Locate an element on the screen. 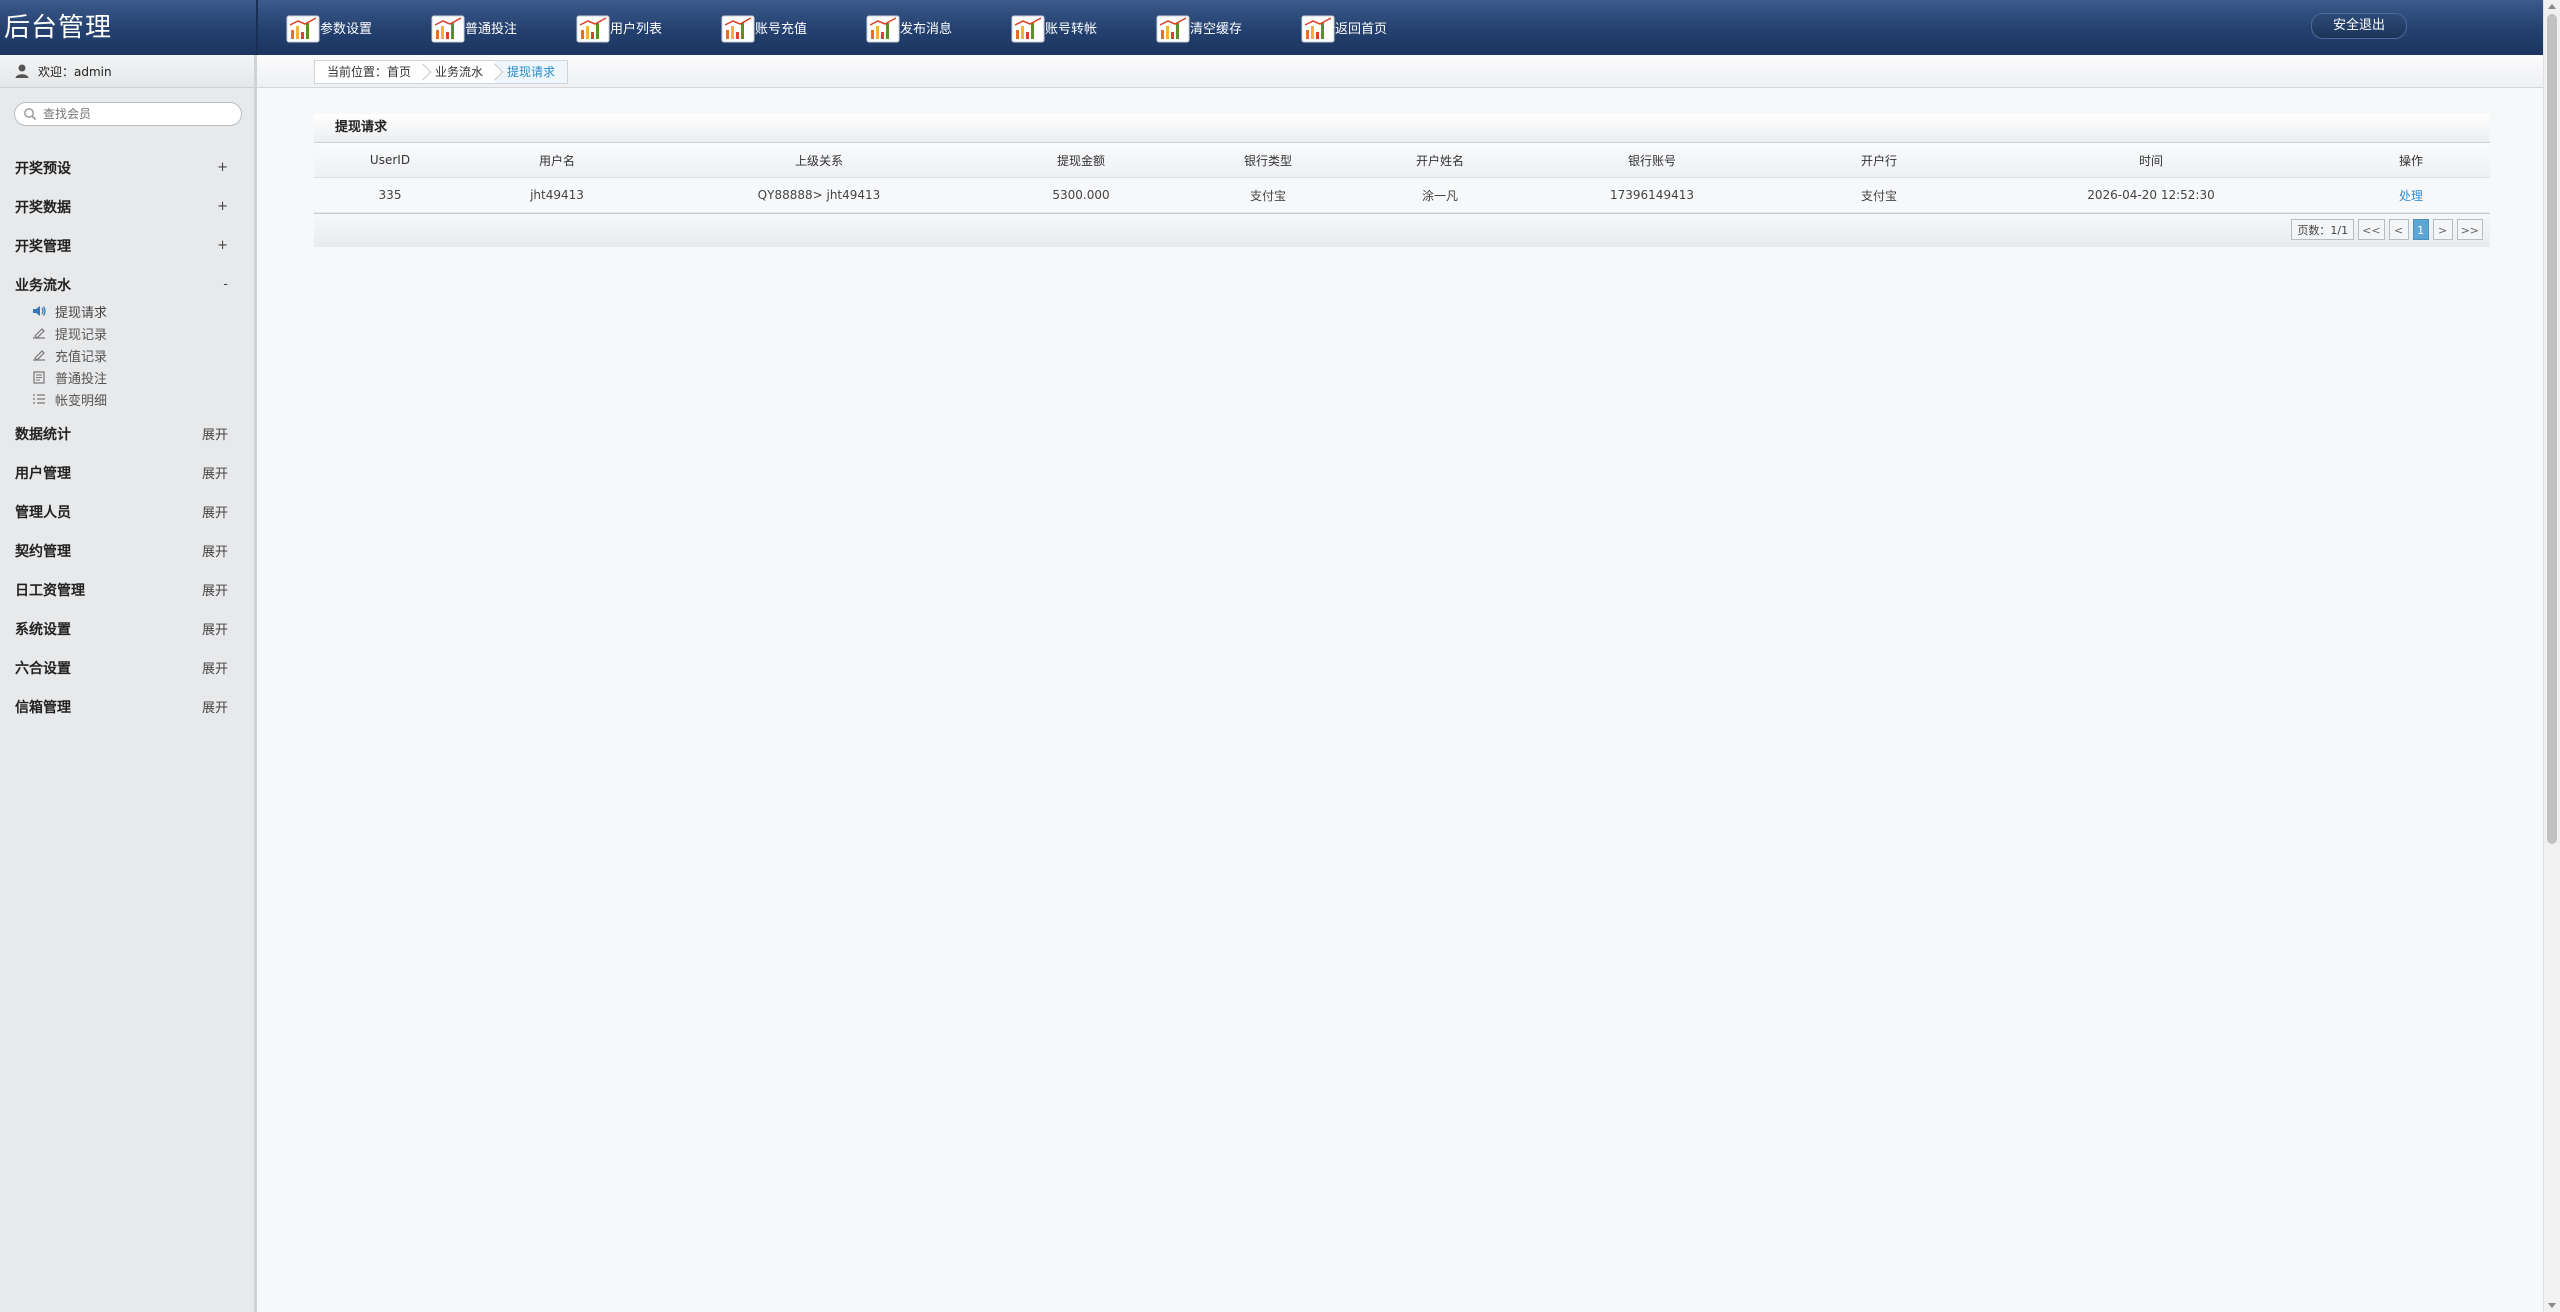 This screenshot has height=1312, width=2560. topnav-label: 账号转帐 is located at coordinates (1071, 29).